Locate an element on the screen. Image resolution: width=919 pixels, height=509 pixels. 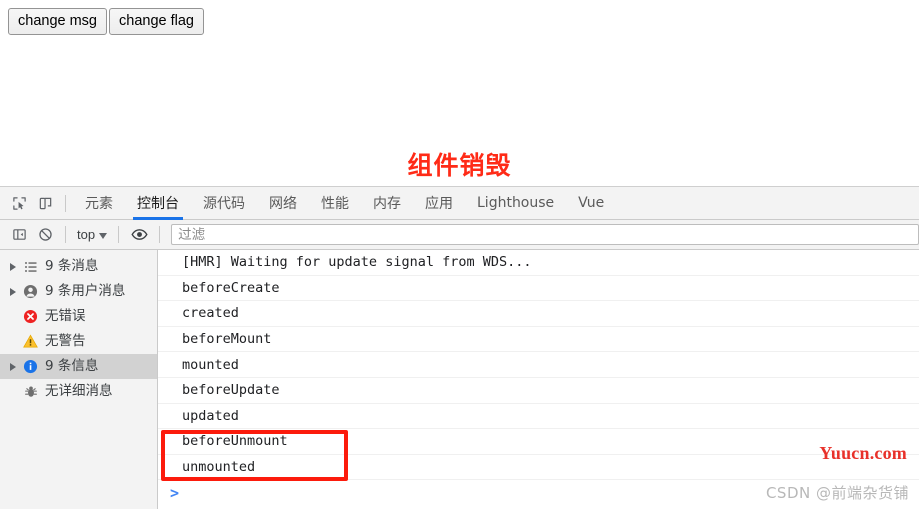
tab-lighthouse: Lighthouse is located at coordinates (515, 203).